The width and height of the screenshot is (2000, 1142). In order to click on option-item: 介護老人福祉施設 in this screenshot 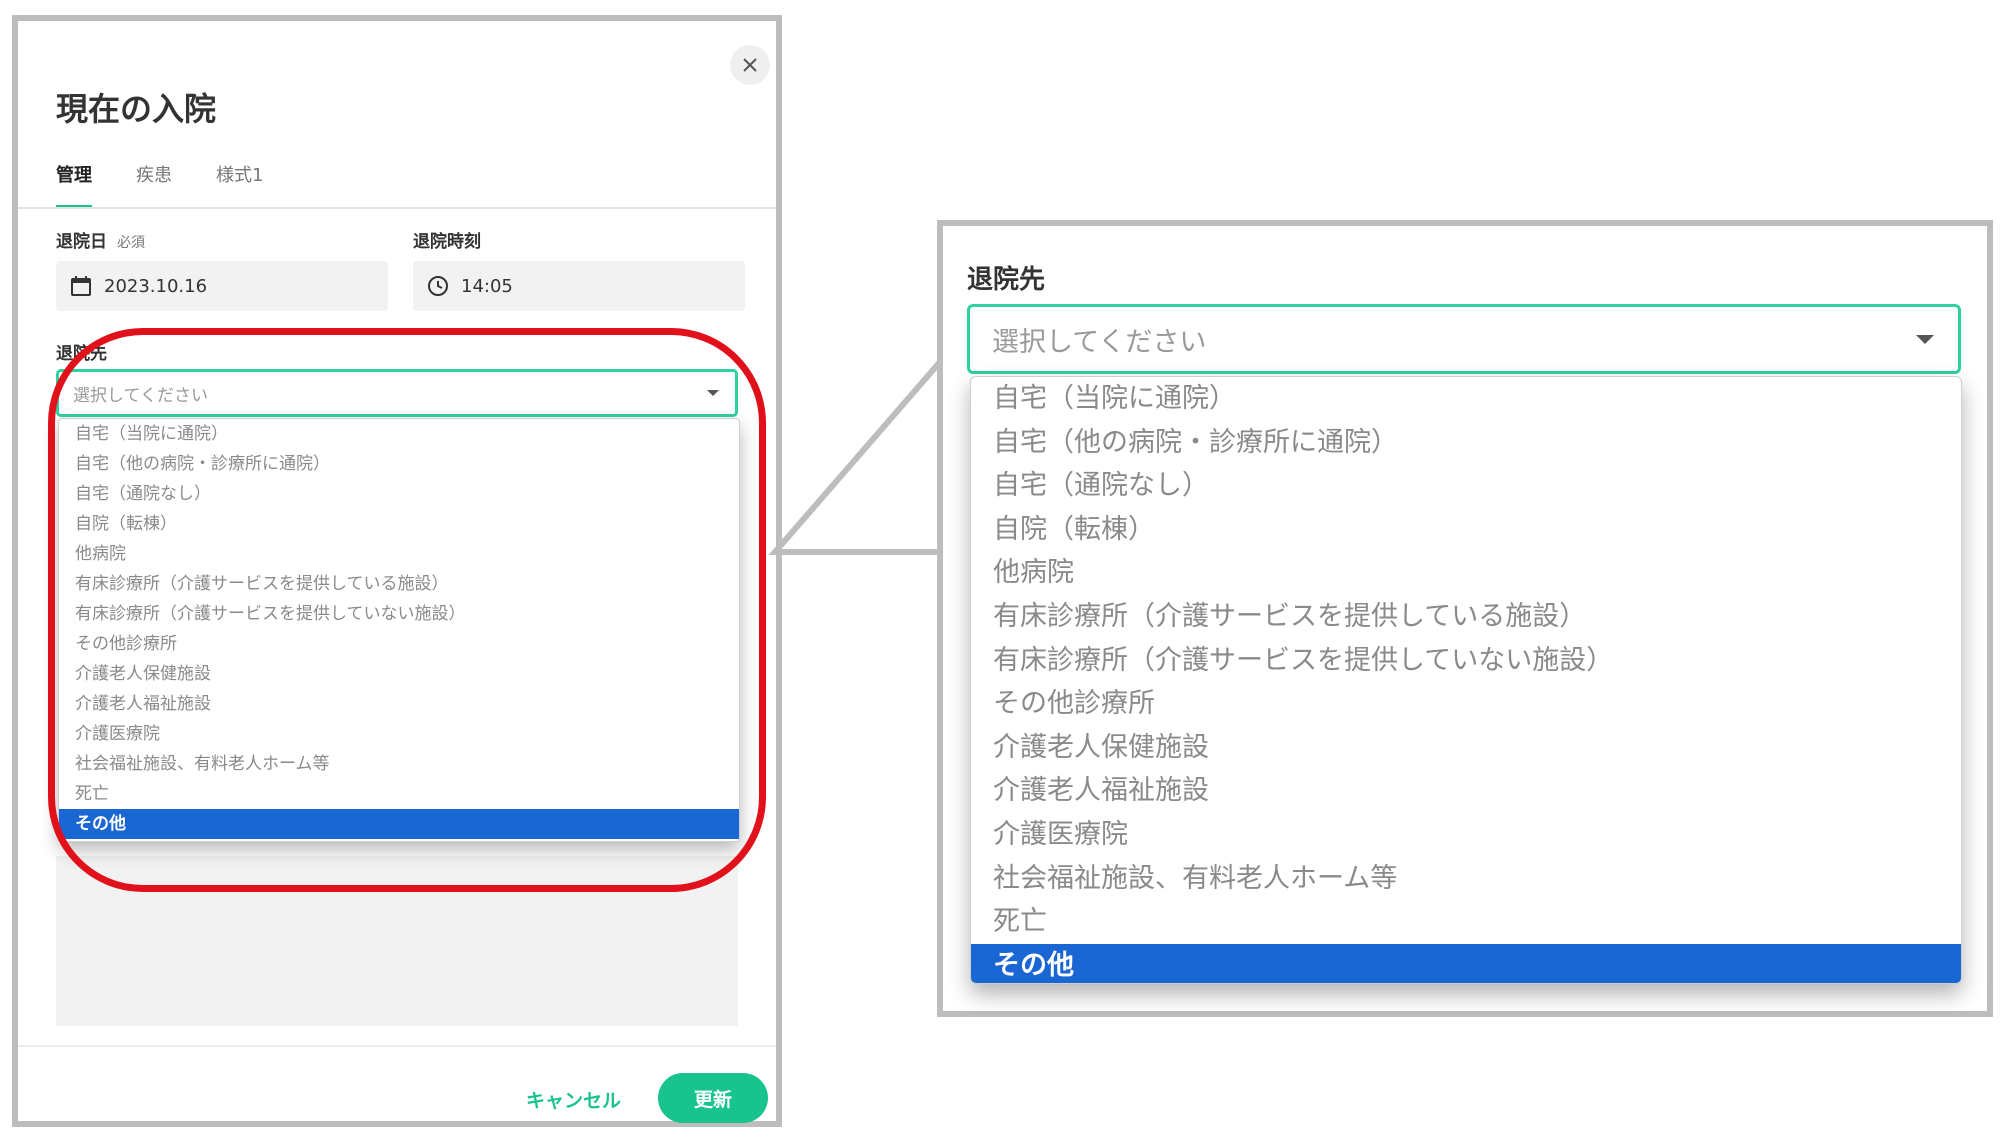, I will do `click(1466, 791)`.